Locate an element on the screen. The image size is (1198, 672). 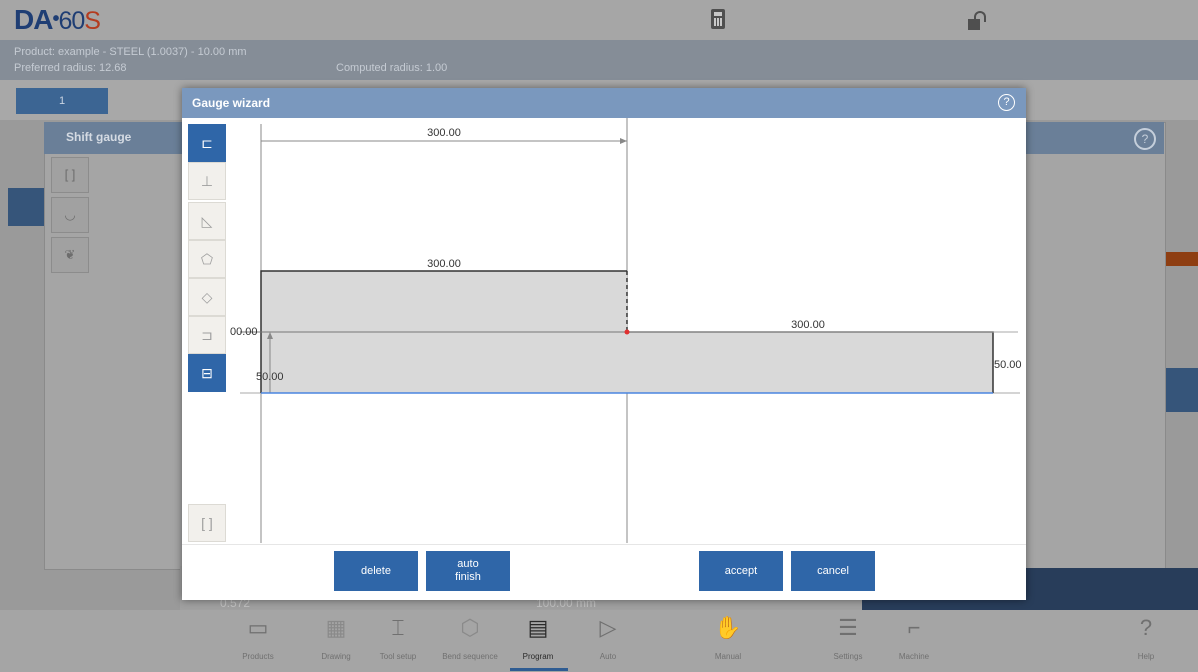
right-part is located at coordinates (810, 362).